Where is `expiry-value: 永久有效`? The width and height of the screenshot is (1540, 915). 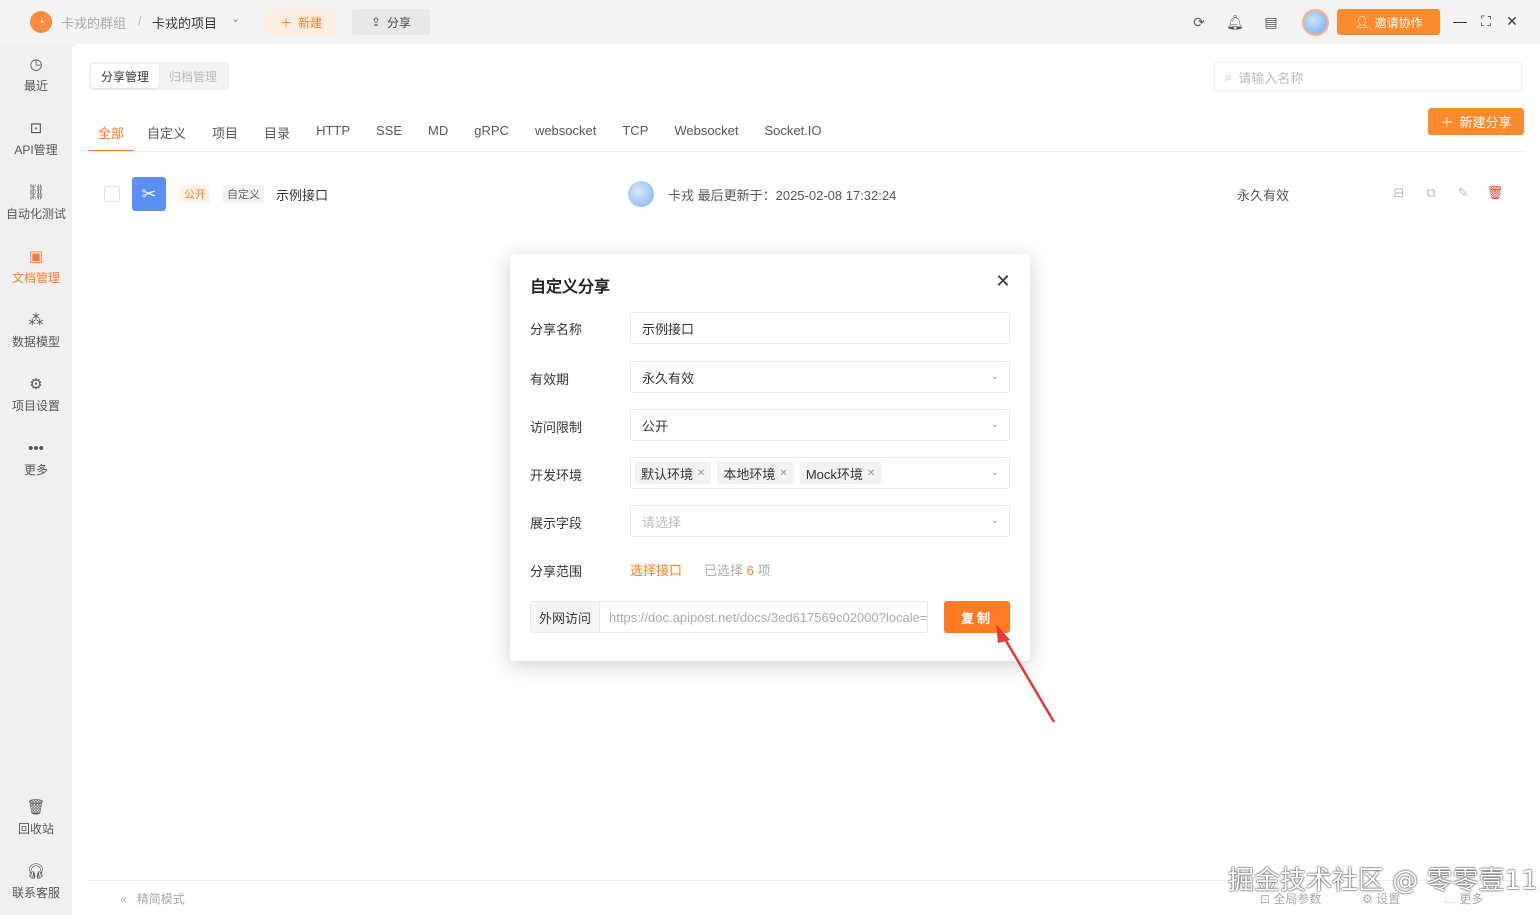
expiry-value: 永久有效 is located at coordinates (668, 378).